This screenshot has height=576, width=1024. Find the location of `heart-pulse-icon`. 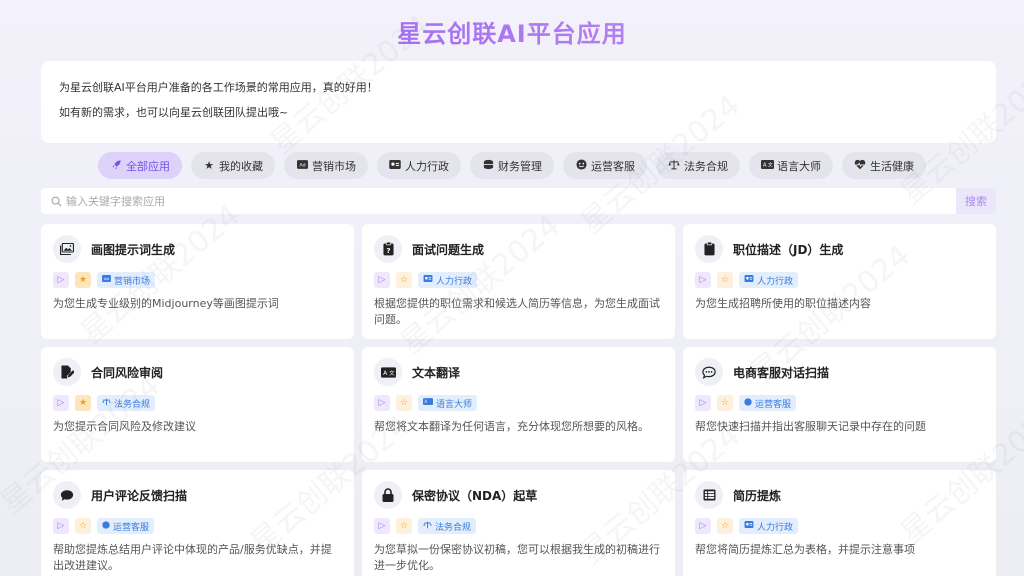

heart-pulse-icon is located at coordinates (860, 166).